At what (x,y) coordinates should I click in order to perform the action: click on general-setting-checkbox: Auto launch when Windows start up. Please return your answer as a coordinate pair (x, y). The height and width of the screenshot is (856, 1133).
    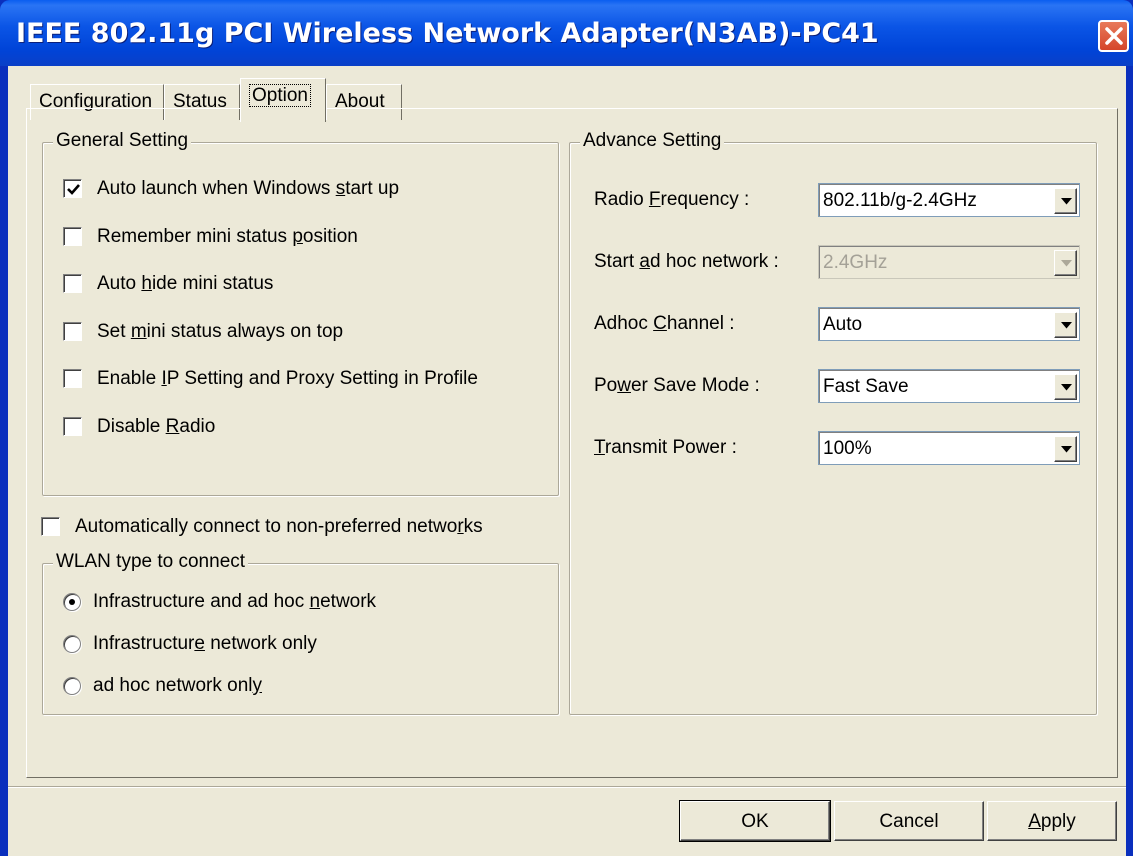
    Looking at the image, I should click on (298, 190).